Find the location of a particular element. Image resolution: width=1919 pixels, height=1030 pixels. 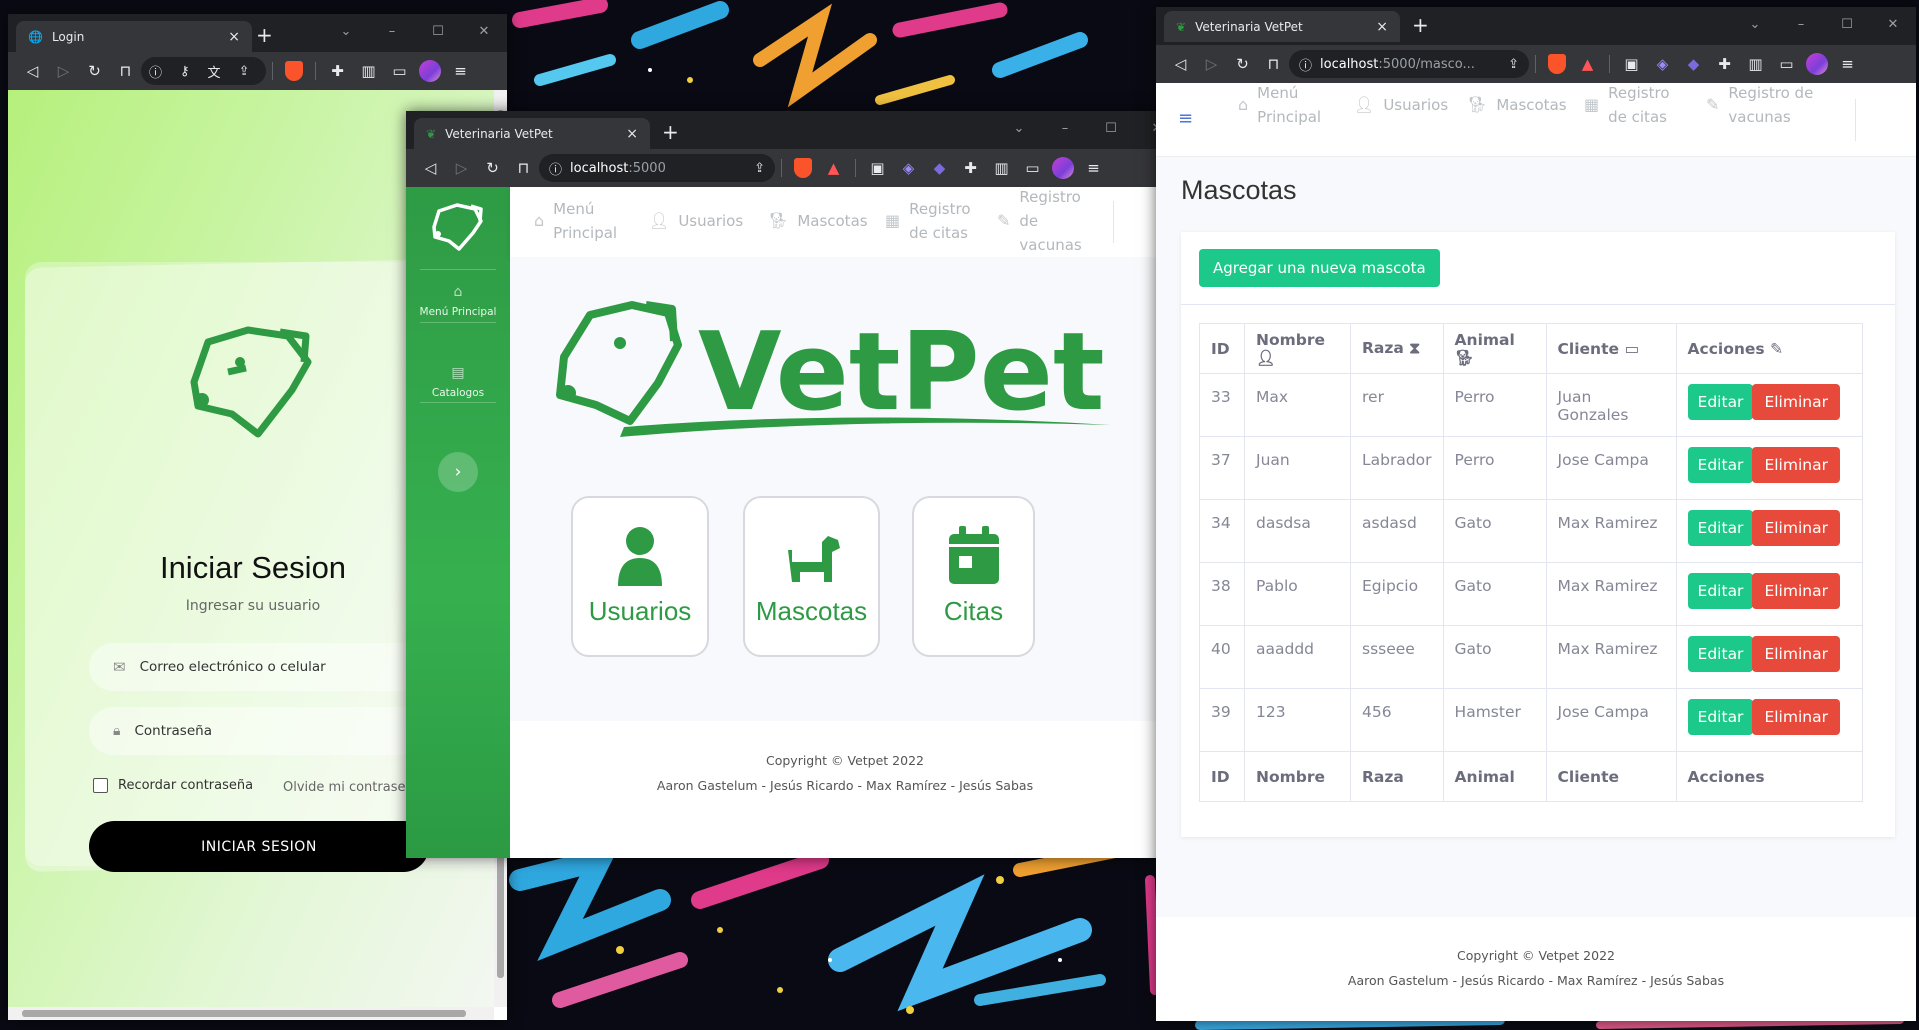

col-id: ID is located at coordinates (1222, 348).